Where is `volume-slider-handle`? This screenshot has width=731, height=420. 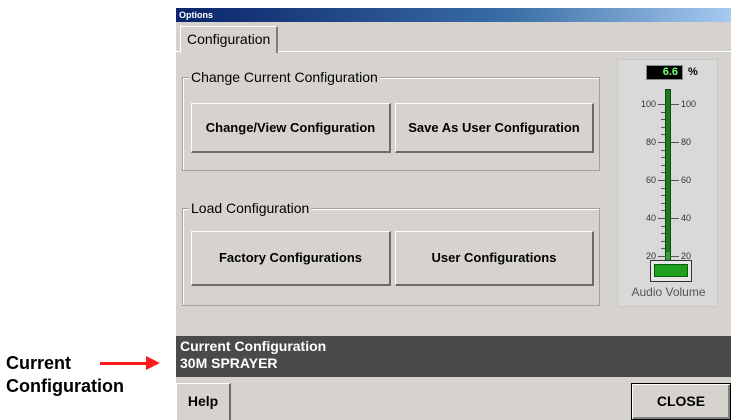 volume-slider-handle is located at coordinates (671, 271).